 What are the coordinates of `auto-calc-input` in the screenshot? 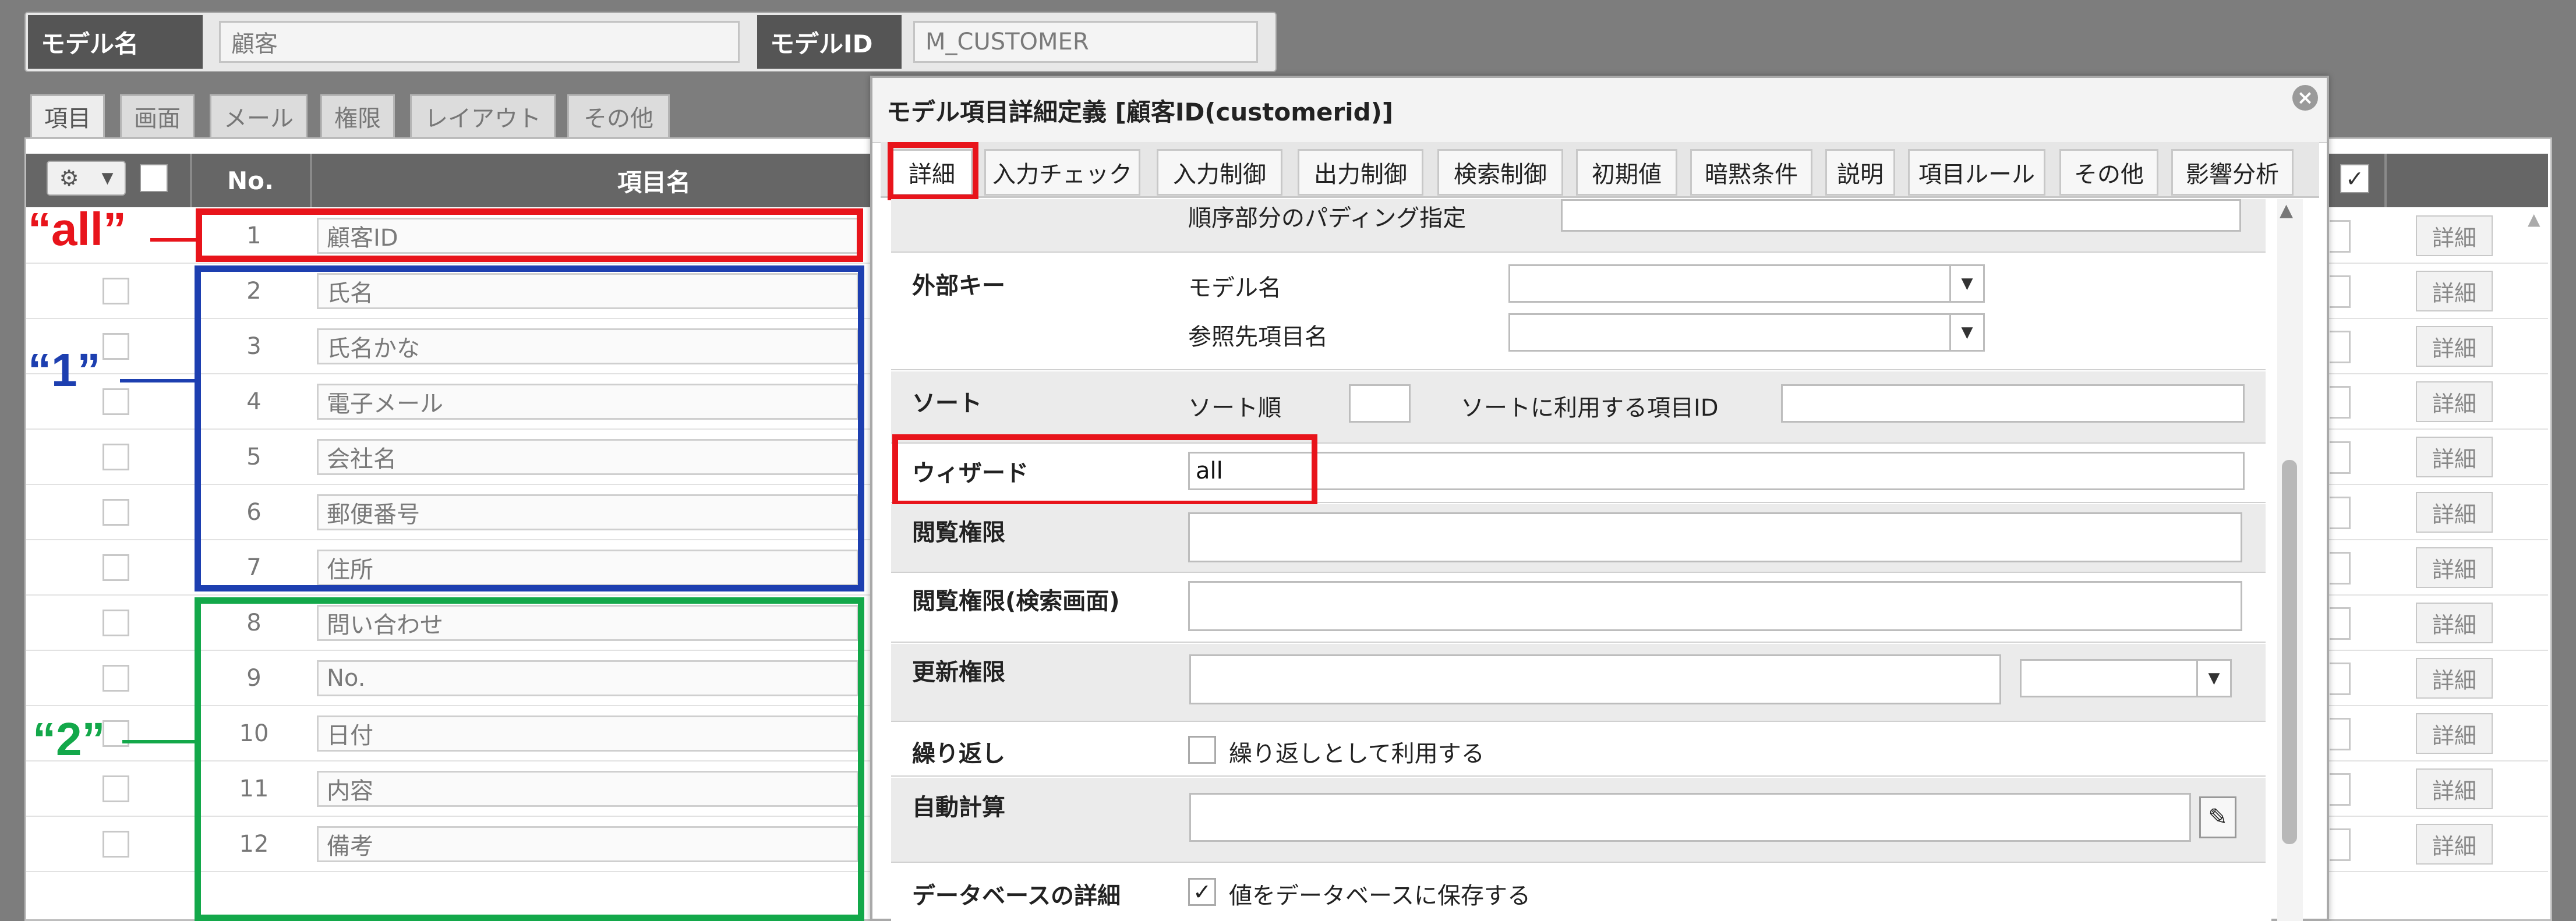 It's located at (1690, 818).